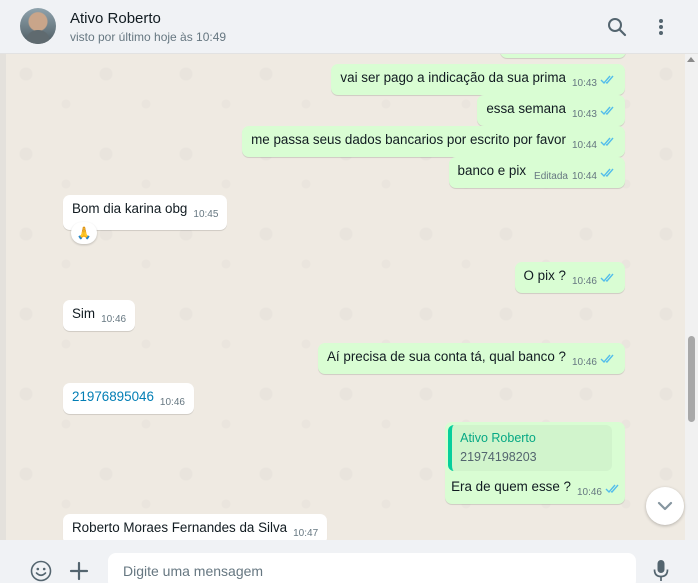 Image resolution: width=698 pixels, height=583 pixels. Describe the element at coordinates (691, 297) in the screenshot. I see `vertical-scrollbar` at that location.